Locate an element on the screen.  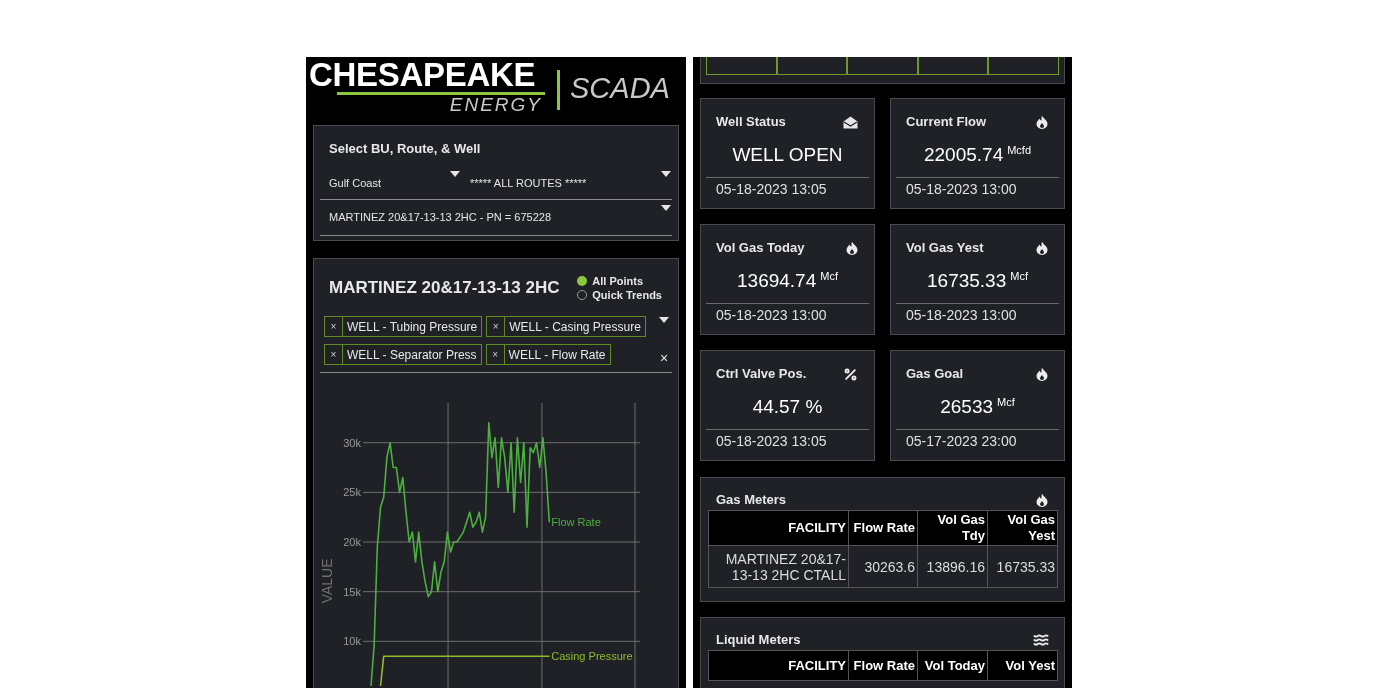
logo-wordmark: CHESAPEAKE is located at coordinates (422, 74).